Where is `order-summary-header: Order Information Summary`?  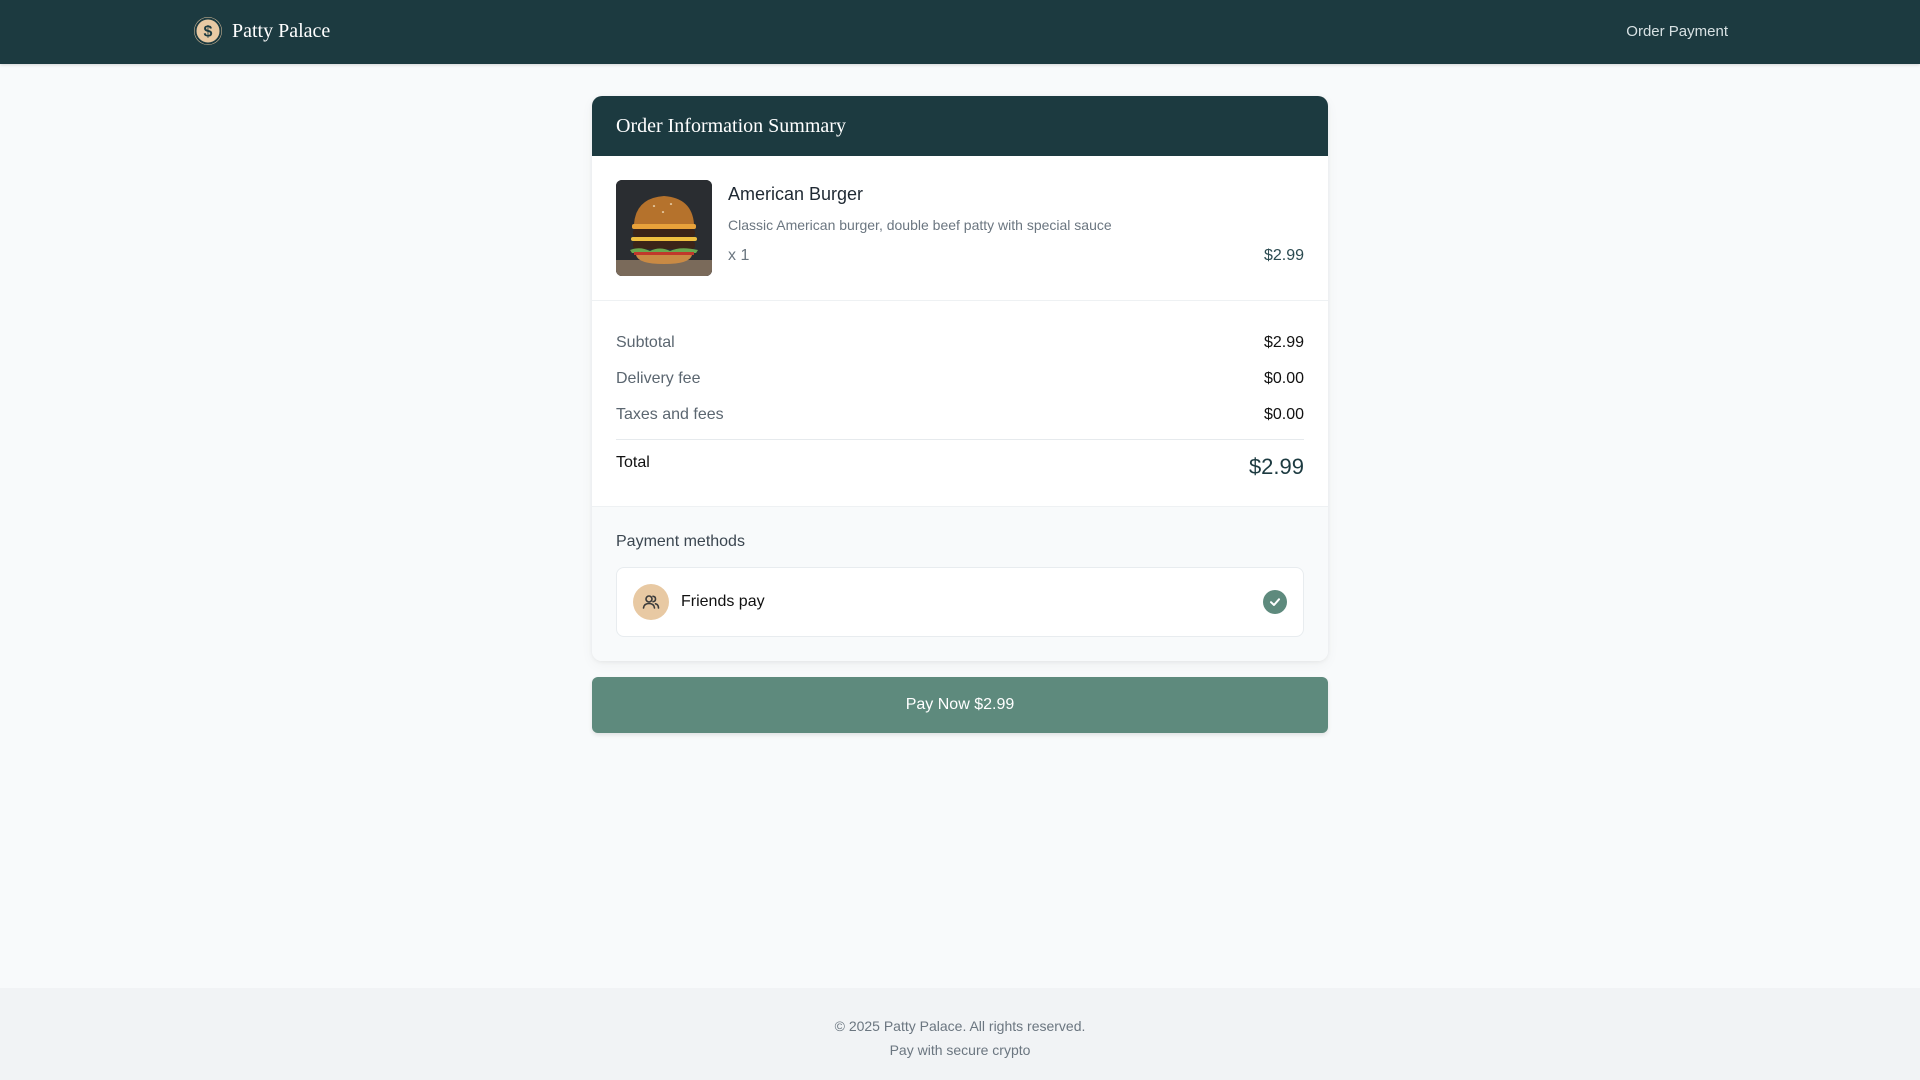
order-summary-header: Order Information Summary is located at coordinates (960, 126).